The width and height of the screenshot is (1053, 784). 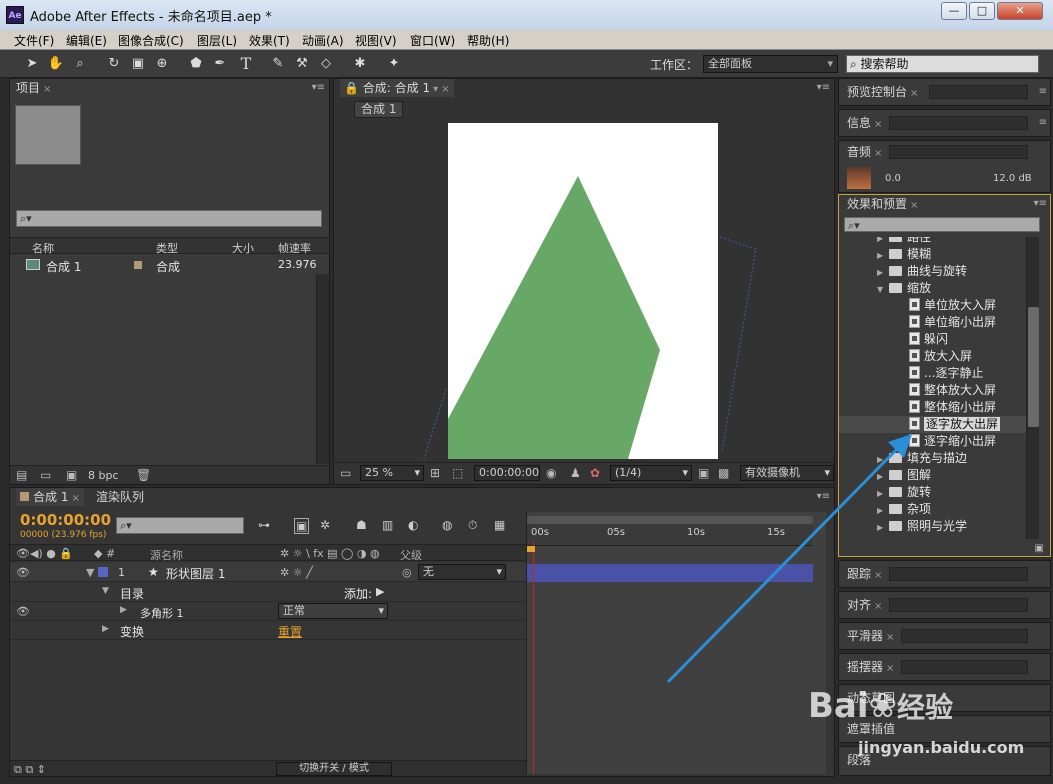 I want to click on menu-edit: 编辑(E), so click(x=86, y=40).